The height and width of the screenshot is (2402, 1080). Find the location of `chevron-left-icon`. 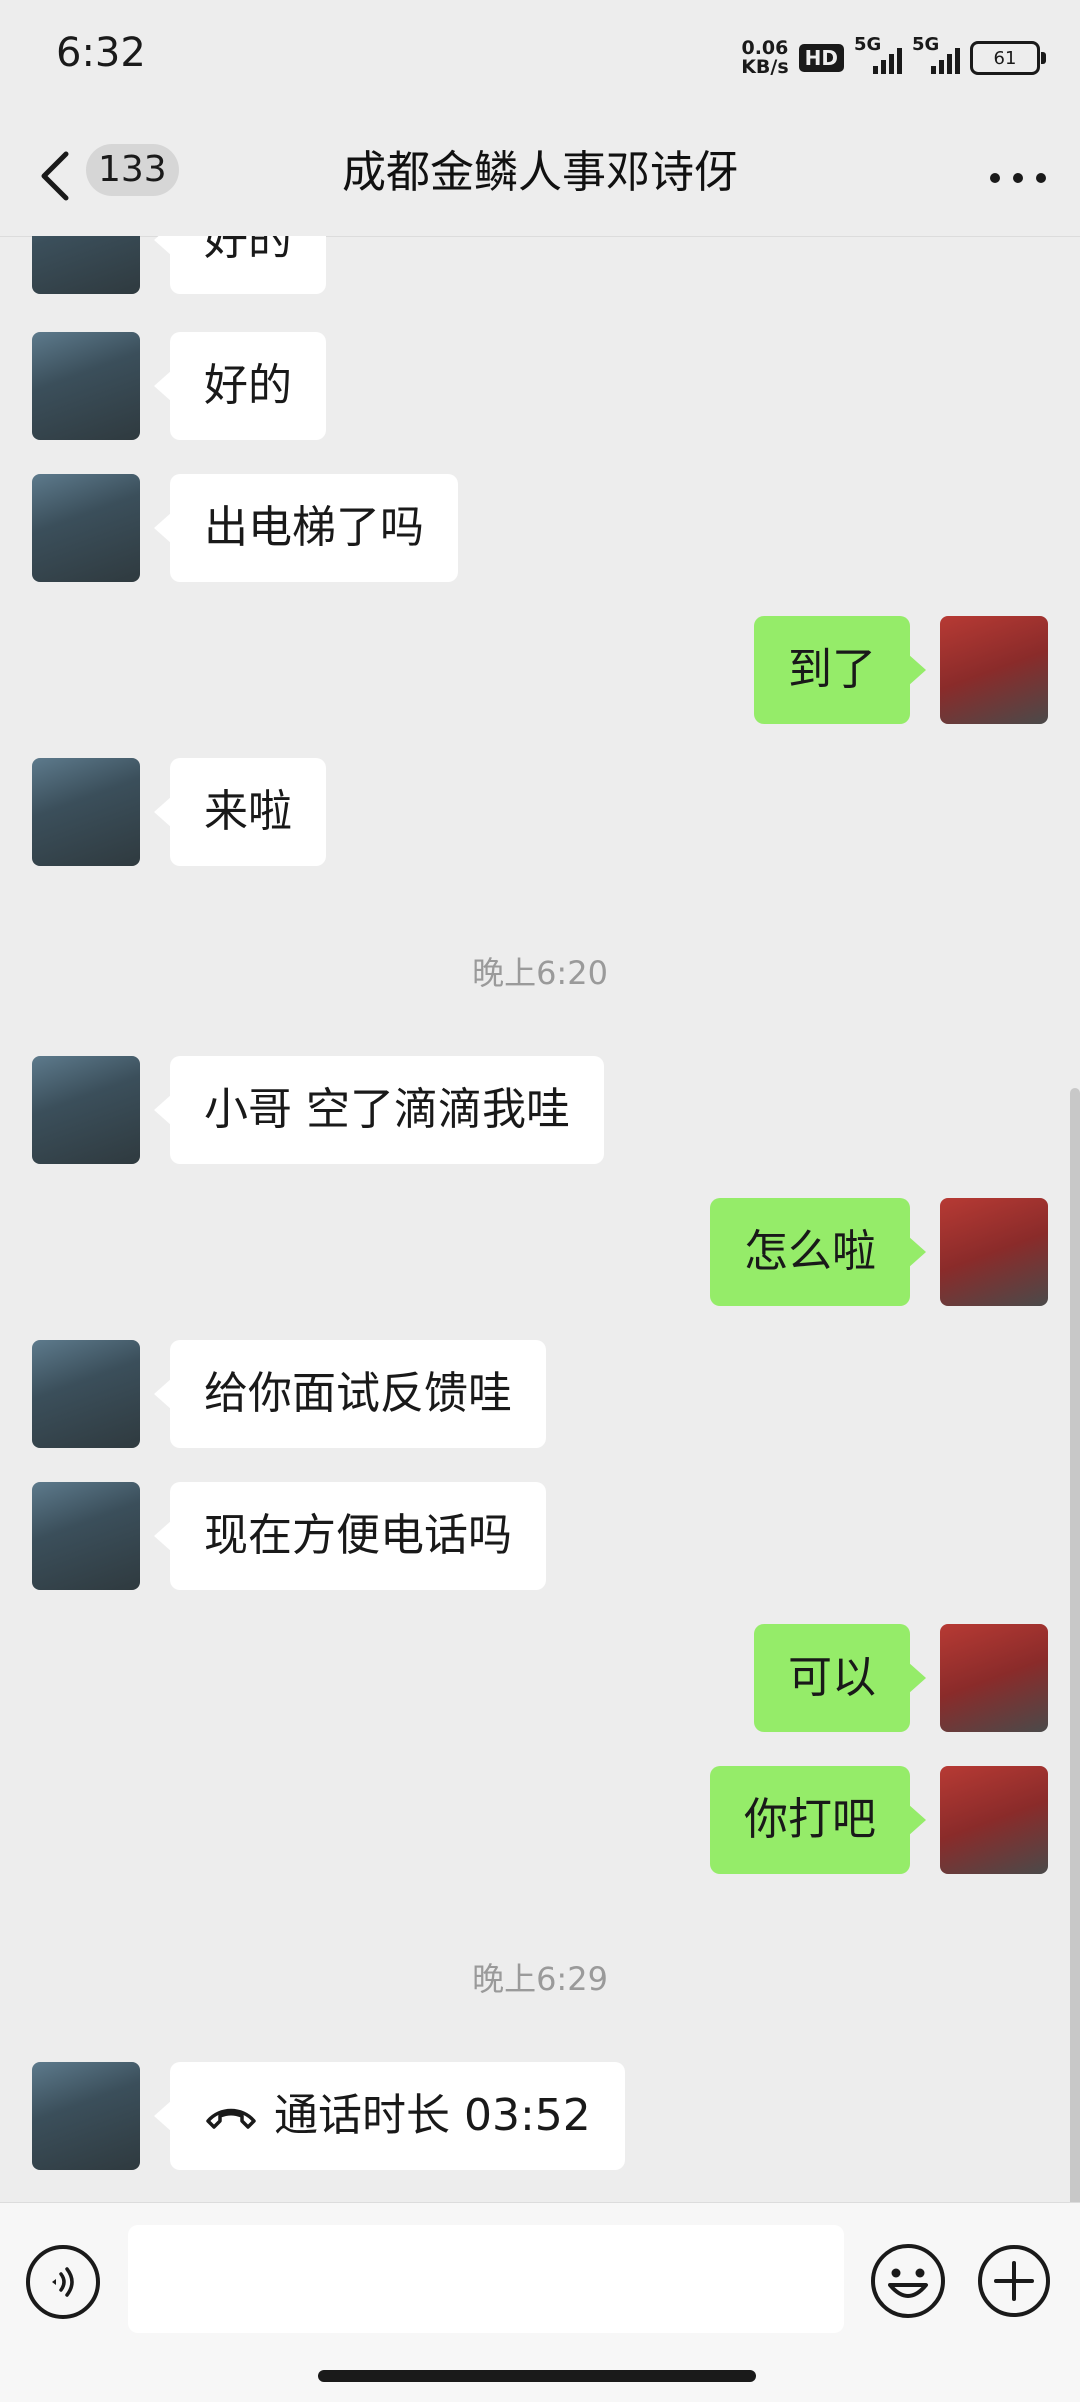

chevron-left-icon is located at coordinates (55, 176).